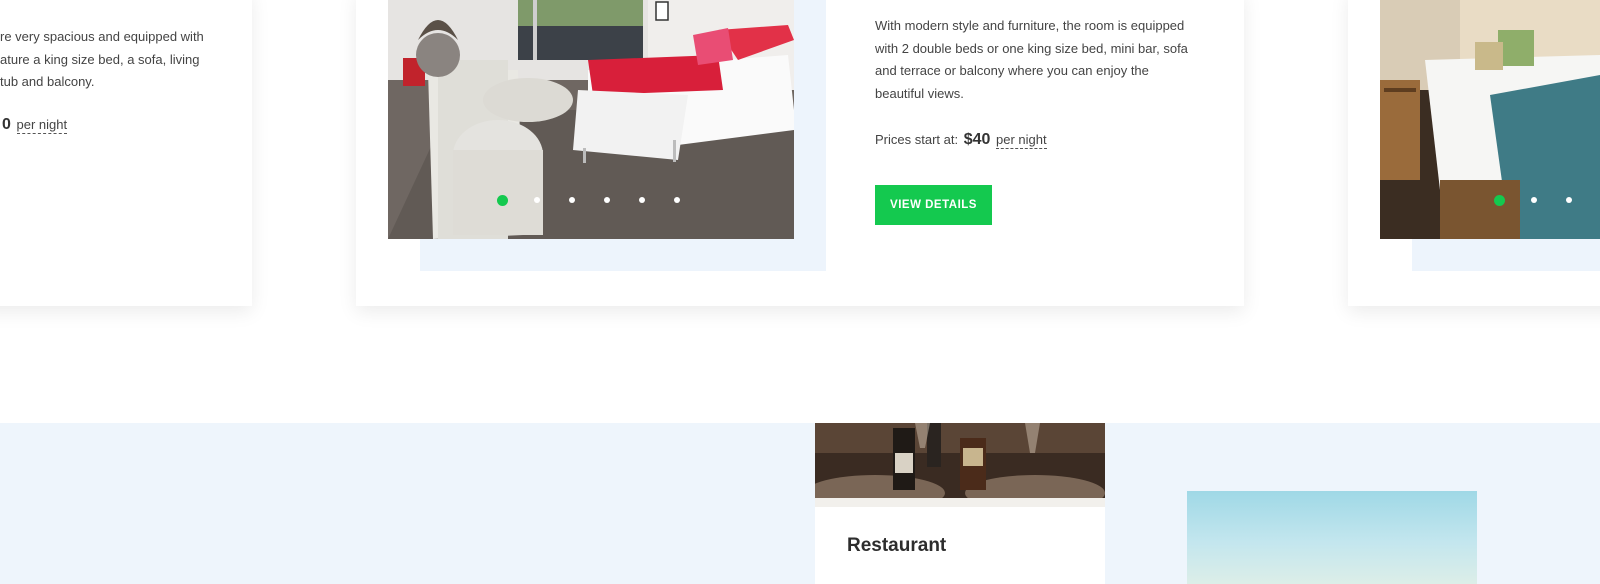 Image resolution: width=1600 pixels, height=584 pixels. I want to click on price-amount-left: 0, so click(6, 124).